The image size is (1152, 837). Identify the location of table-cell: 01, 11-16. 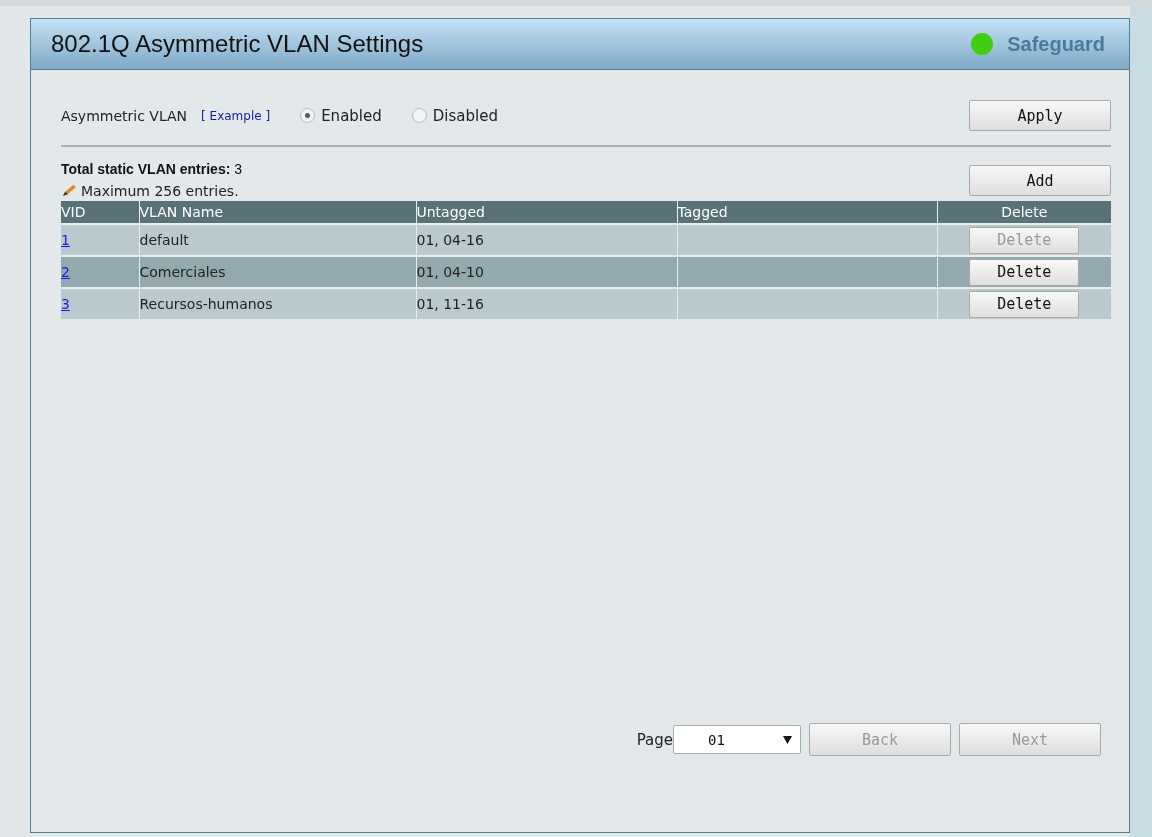
(450, 304).